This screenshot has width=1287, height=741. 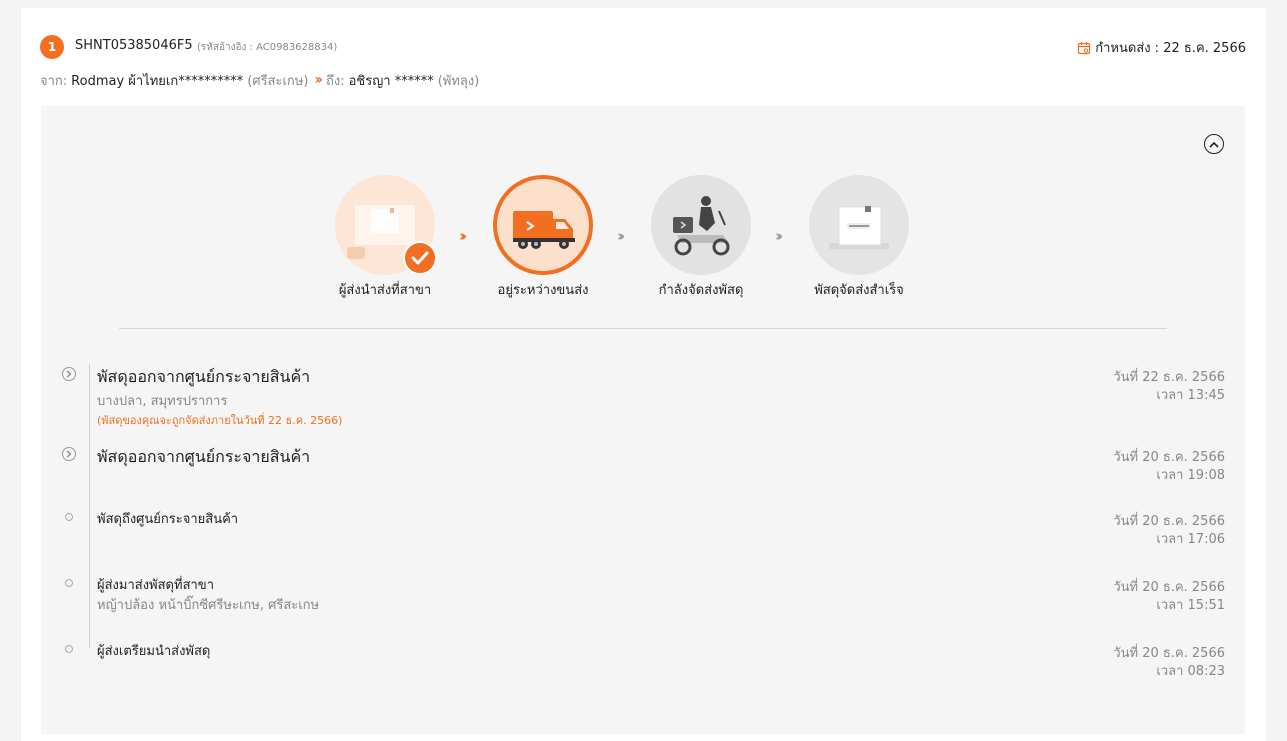 What do you see at coordinates (1190, 539) in the screenshot?
I see `event-time: เวลา 17:06` at bounding box center [1190, 539].